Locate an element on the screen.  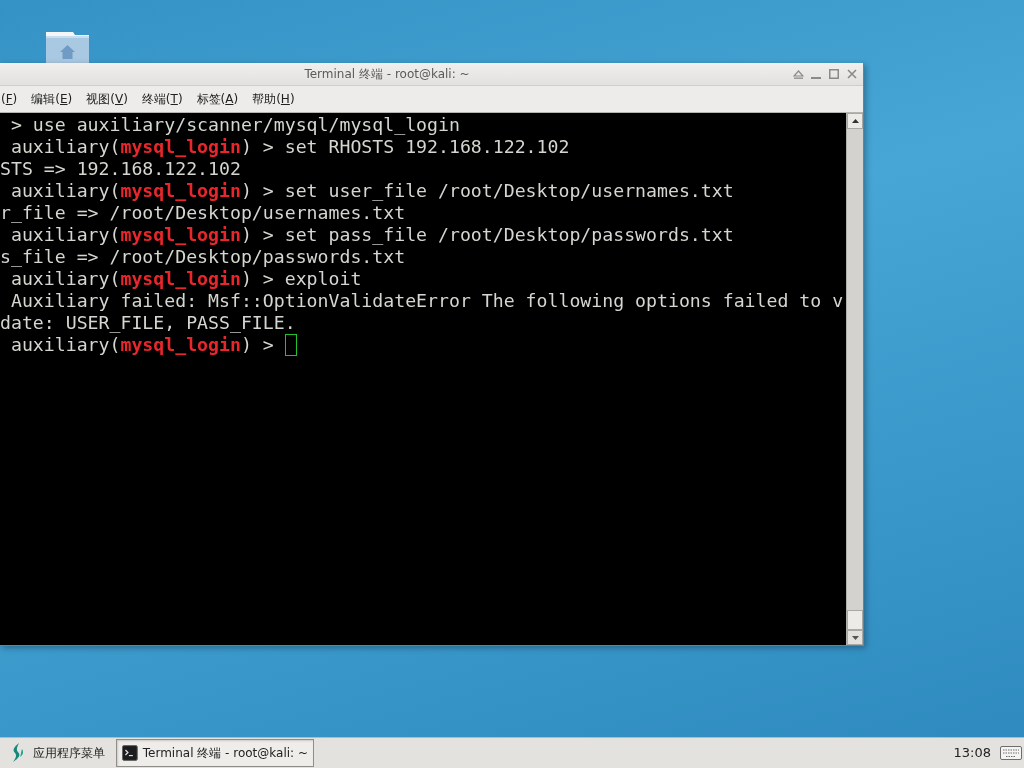
home-folder-icon is located at coordinates (67, 47).